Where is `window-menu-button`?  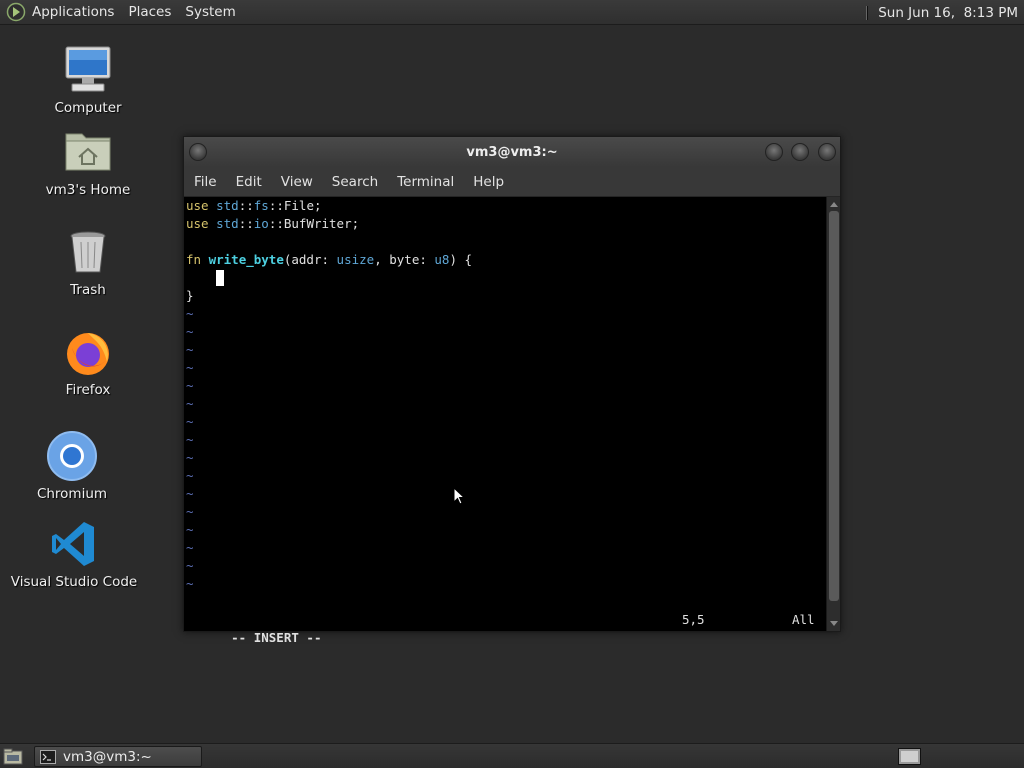
window-menu-button is located at coordinates (198, 152).